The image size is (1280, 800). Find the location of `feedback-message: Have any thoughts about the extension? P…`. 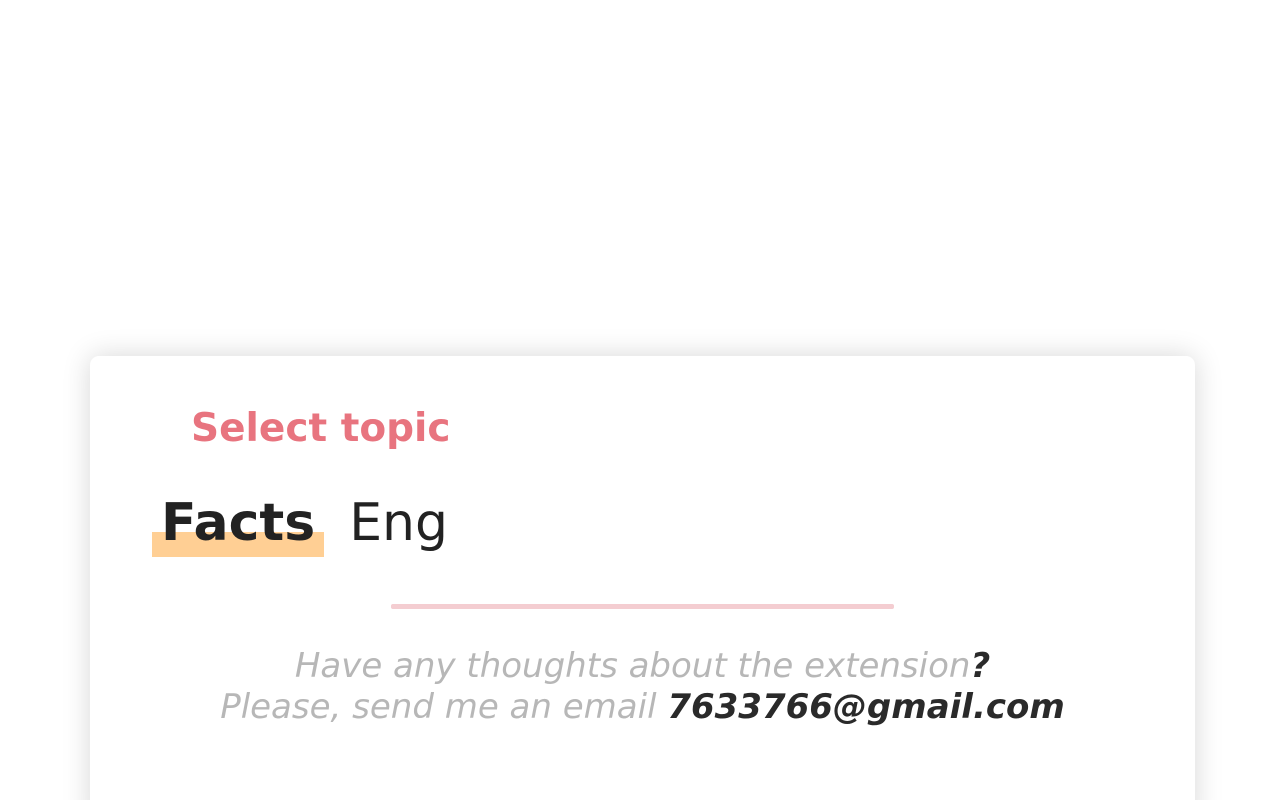

feedback-message: Have any thoughts about the extension? P… is located at coordinates (642, 687).